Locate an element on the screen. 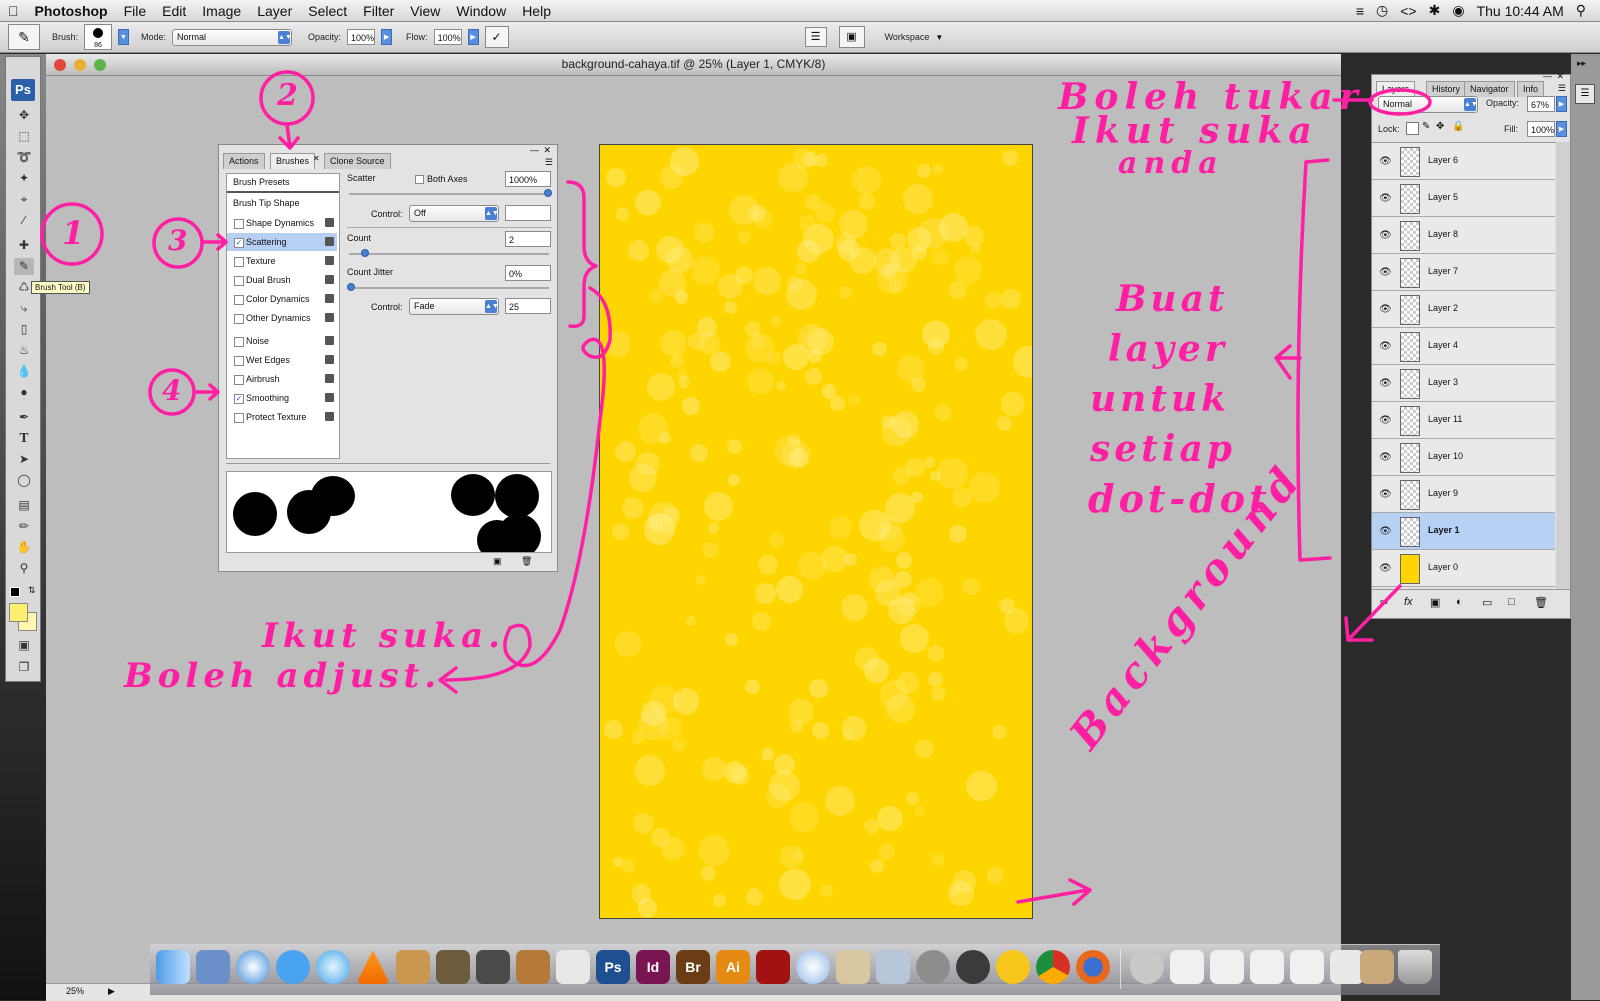 This screenshot has height=1001, width=1600. clock: Thu 10:44 AM is located at coordinates (1520, 11).